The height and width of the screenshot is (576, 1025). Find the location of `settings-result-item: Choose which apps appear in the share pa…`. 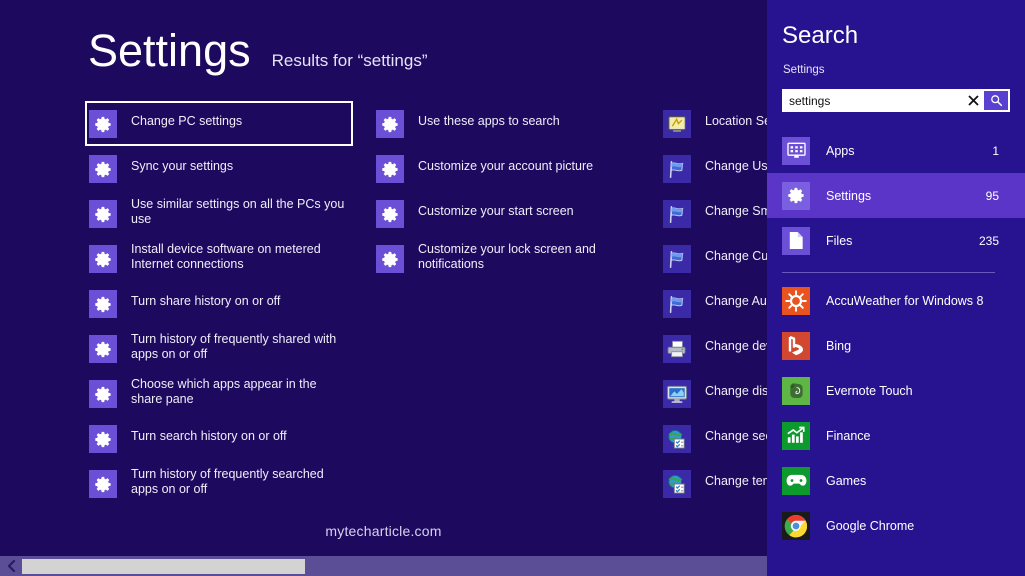

settings-result-item: Choose which apps appear in the share pa… is located at coordinates (219, 393).